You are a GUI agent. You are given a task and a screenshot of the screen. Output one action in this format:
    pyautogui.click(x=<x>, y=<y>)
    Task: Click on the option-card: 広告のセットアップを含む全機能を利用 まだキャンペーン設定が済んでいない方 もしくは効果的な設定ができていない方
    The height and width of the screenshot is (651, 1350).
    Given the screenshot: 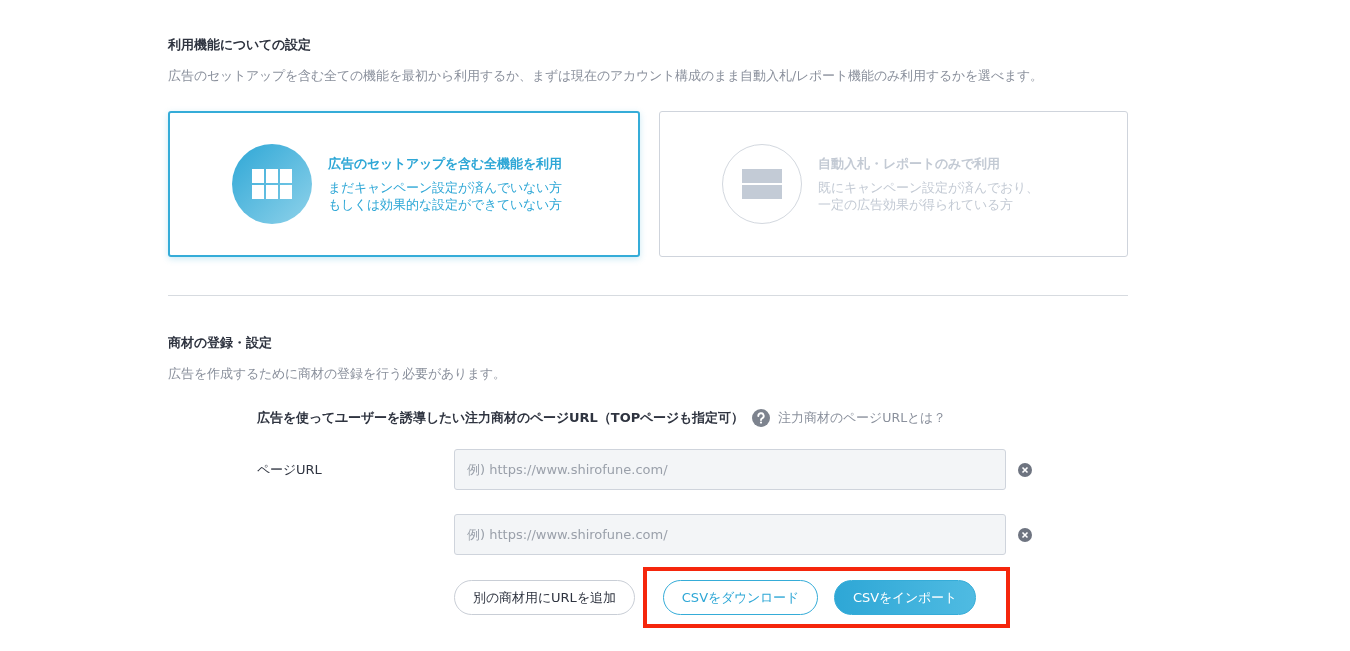 What is the action you would take?
    pyautogui.click(x=404, y=184)
    